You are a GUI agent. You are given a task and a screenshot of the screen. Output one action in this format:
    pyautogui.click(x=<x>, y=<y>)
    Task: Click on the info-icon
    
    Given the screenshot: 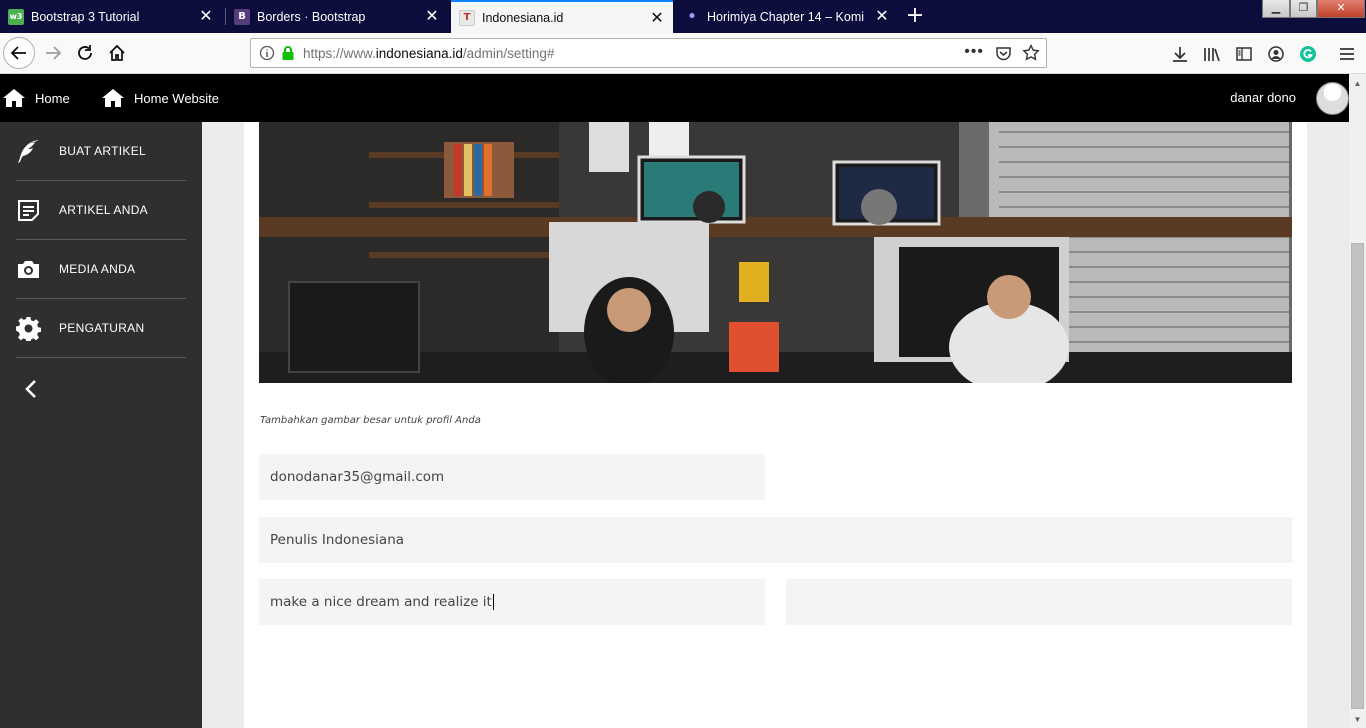 What is the action you would take?
    pyautogui.click(x=267, y=53)
    